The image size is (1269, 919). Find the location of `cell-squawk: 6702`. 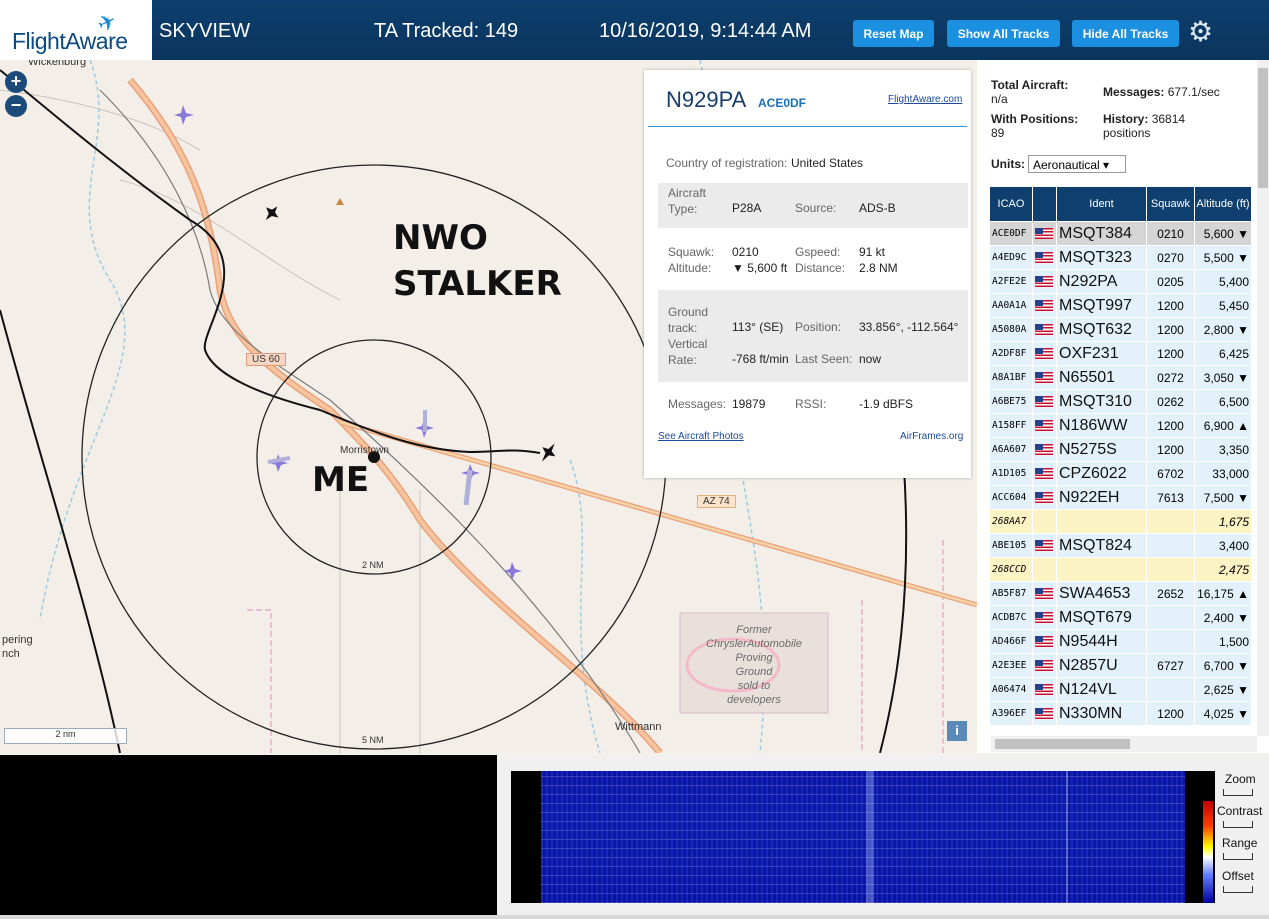

cell-squawk: 6702 is located at coordinates (1170, 473).